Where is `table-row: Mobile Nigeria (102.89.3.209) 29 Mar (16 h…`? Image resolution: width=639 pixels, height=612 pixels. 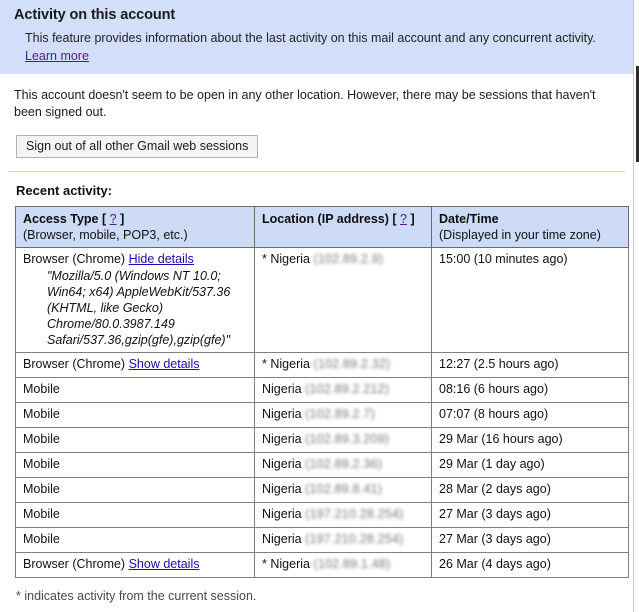
table-row: Mobile Nigeria (102.89.3.209) 29 Mar (16 h… is located at coordinates (322, 440).